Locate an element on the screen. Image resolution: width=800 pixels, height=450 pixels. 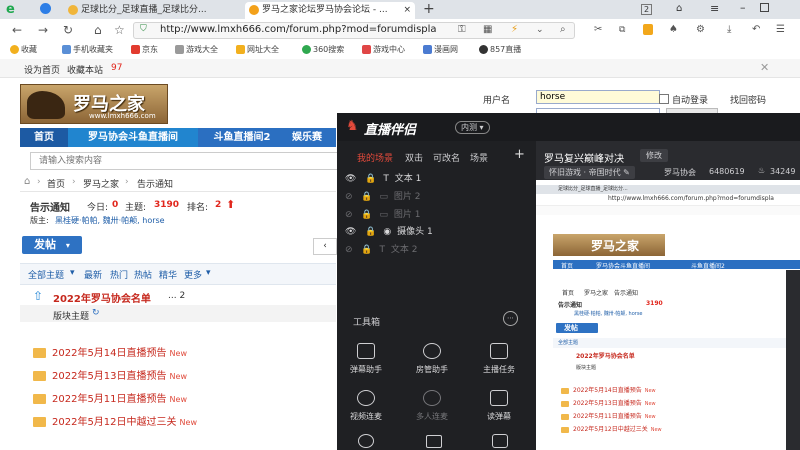
bookmark-360: 360搜索 is located at coordinates (323, 49).